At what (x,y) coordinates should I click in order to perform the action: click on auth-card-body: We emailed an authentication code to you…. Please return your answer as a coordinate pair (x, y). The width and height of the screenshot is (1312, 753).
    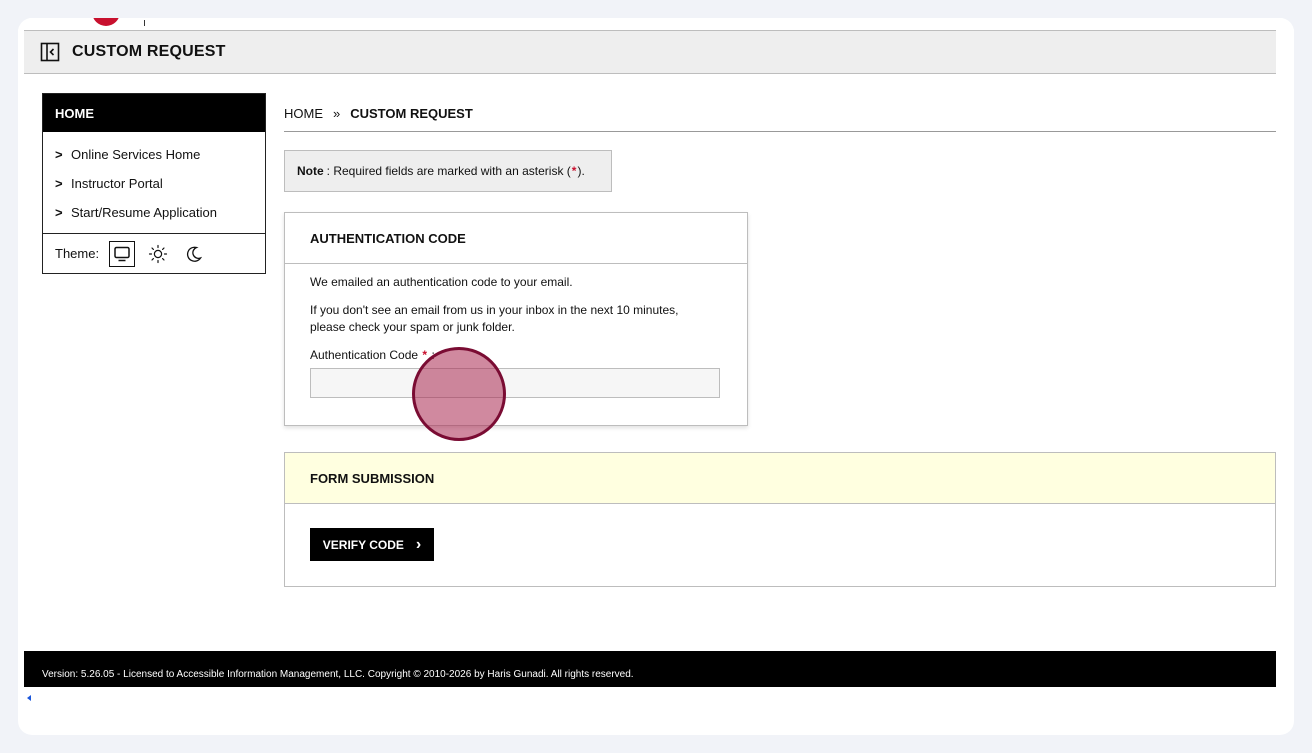
    Looking at the image, I should click on (516, 336).